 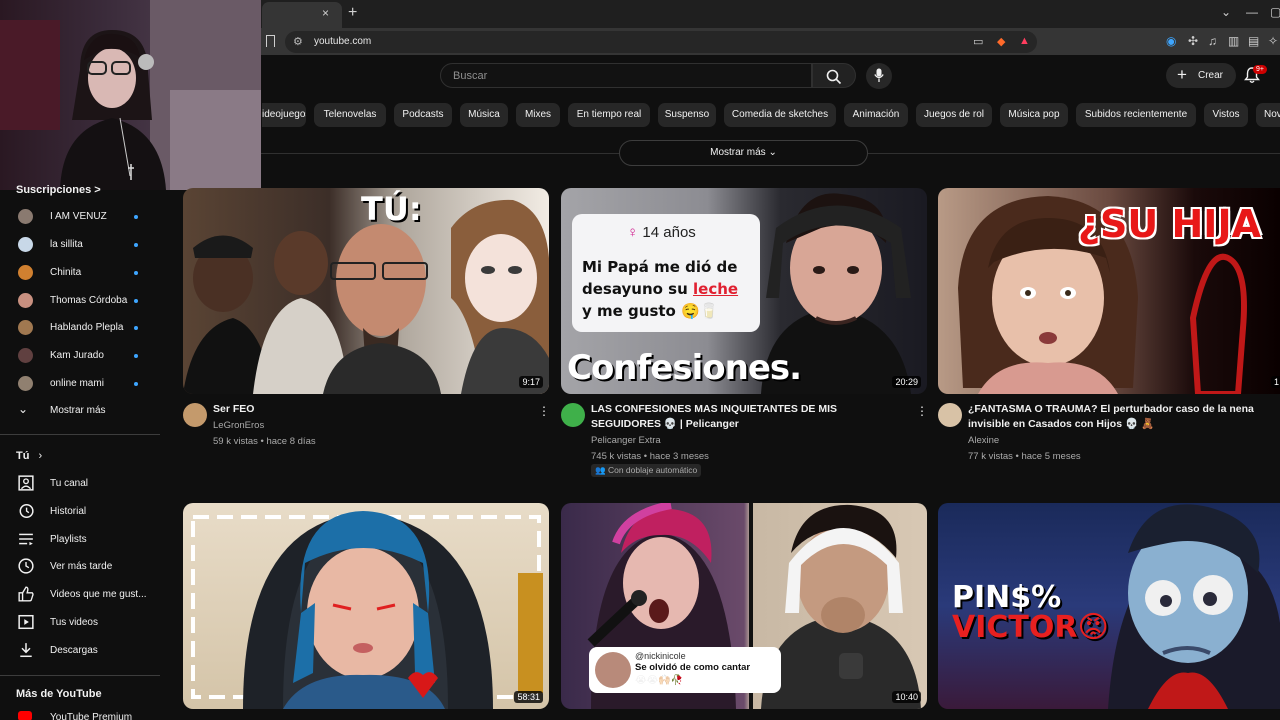 What do you see at coordinates (342, 41) in the screenshot?
I see `url-text: youtube.com` at bounding box center [342, 41].